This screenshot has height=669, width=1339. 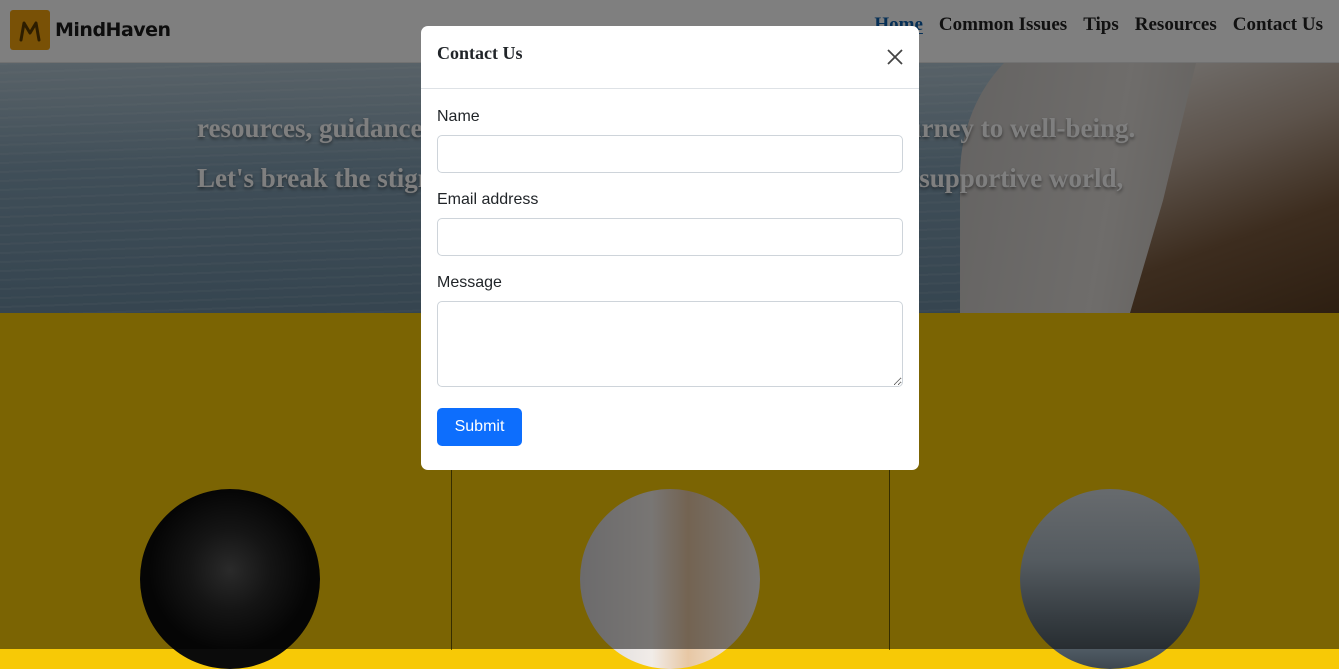 I want to click on modal-header: Contact Us, so click(x=670, y=57).